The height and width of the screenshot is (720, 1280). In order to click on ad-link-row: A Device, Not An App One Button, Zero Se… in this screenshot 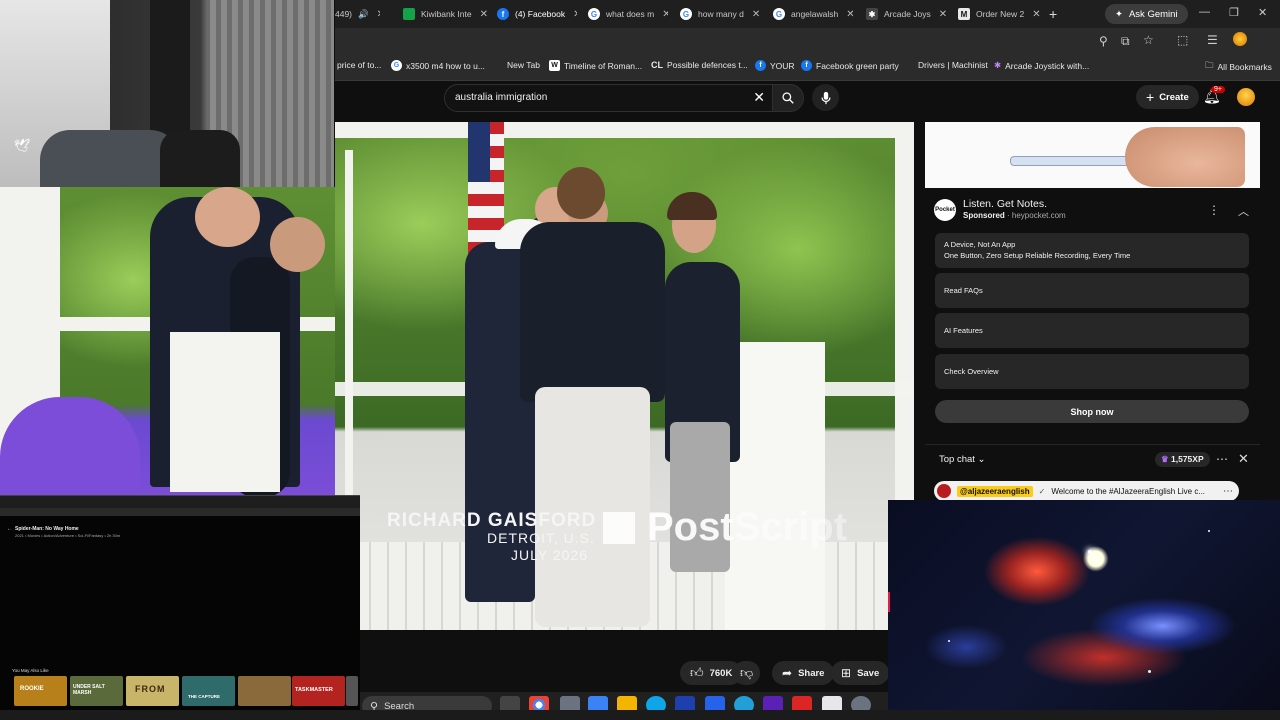, I will do `click(1092, 250)`.